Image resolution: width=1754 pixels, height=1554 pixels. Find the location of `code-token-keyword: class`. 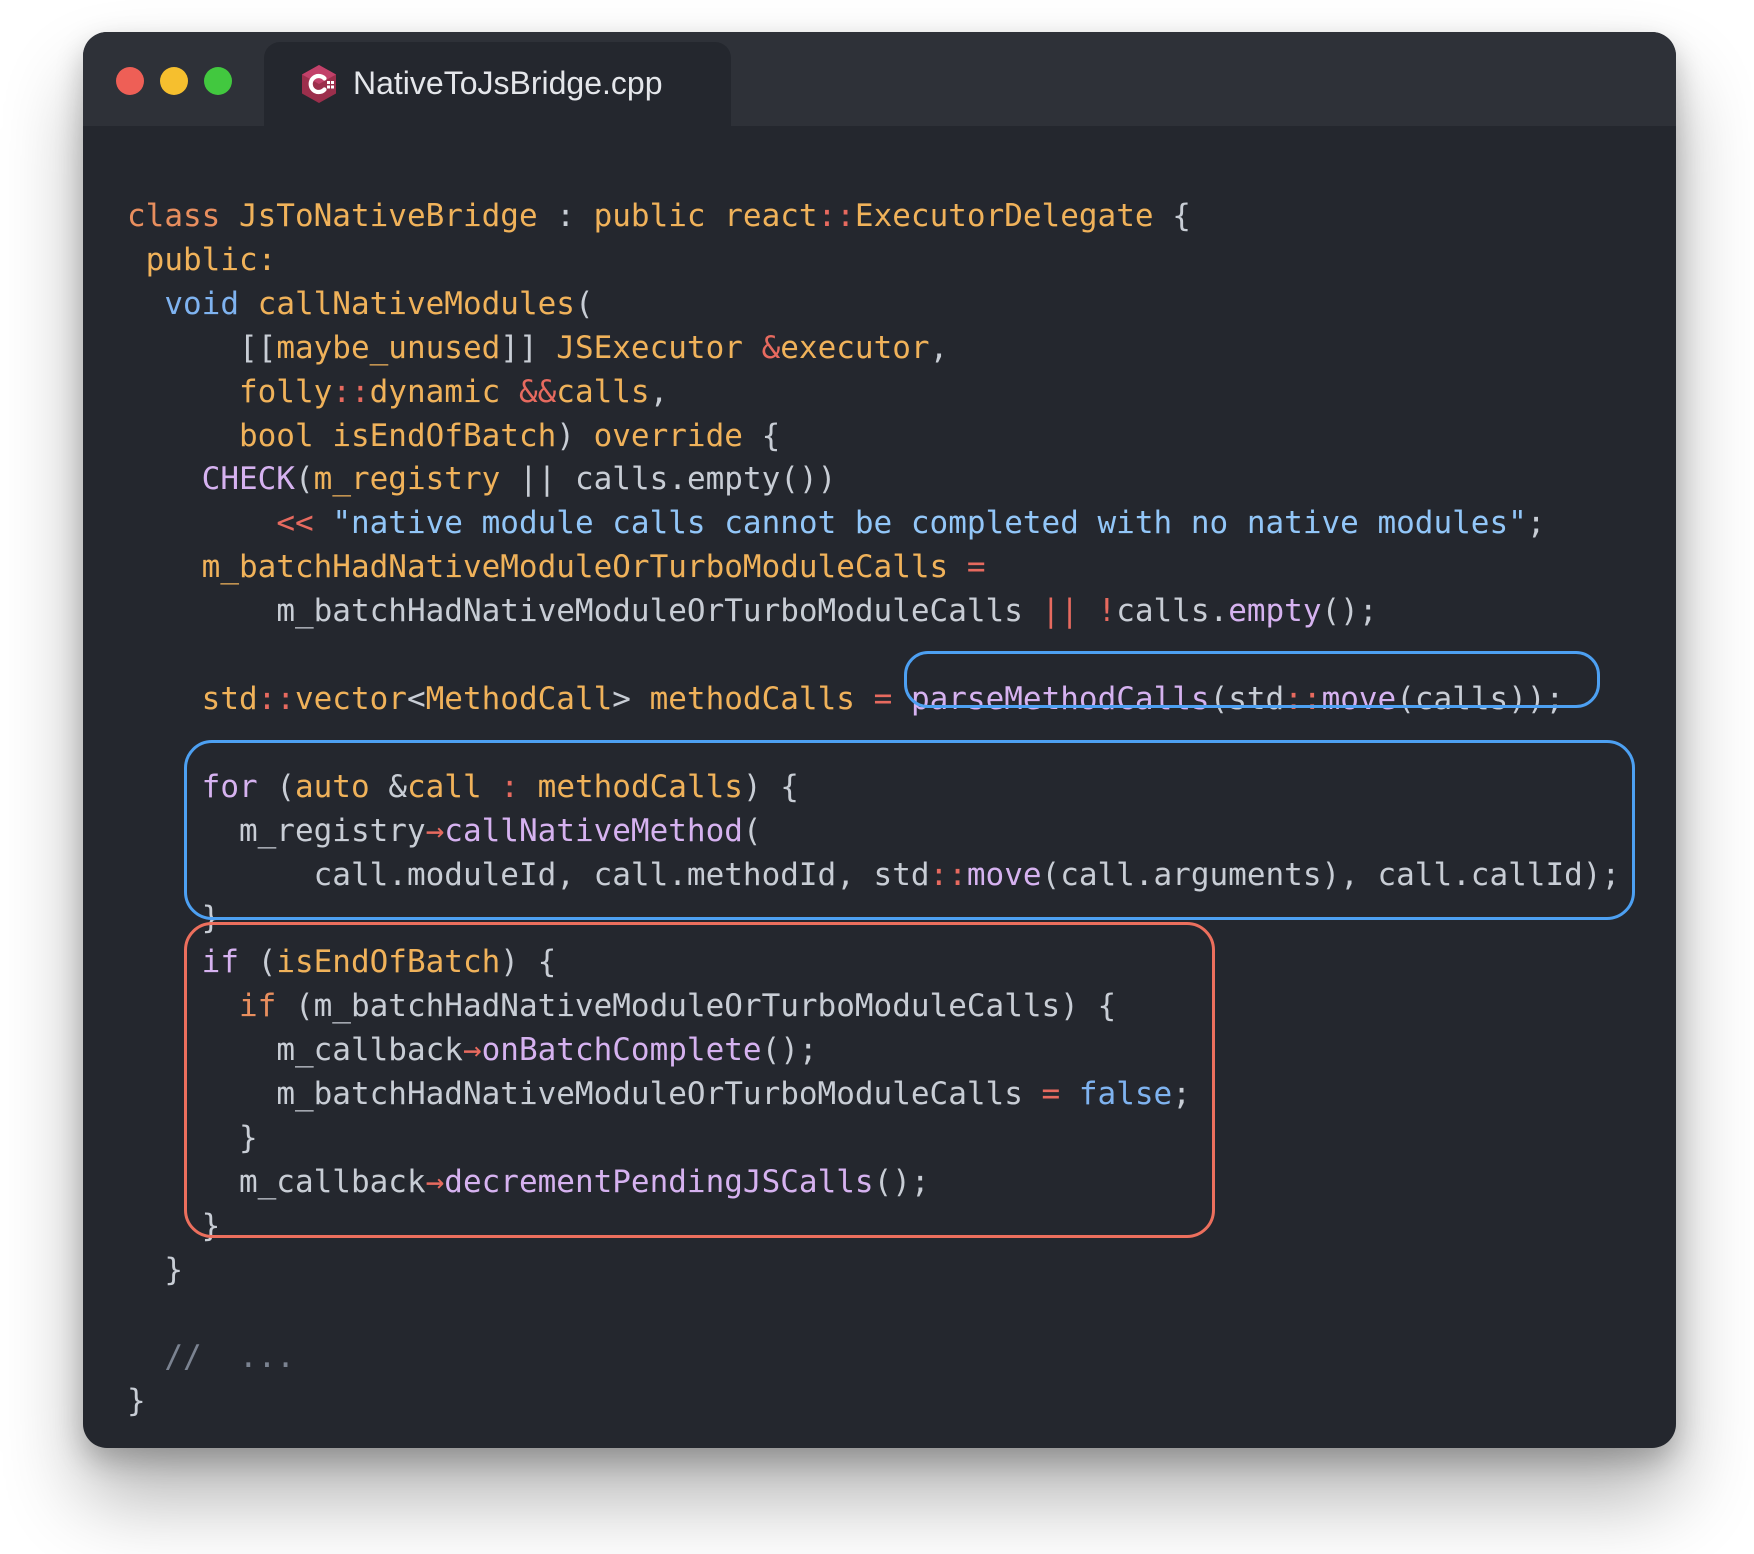

code-token-keyword: class is located at coordinates (183, 216).